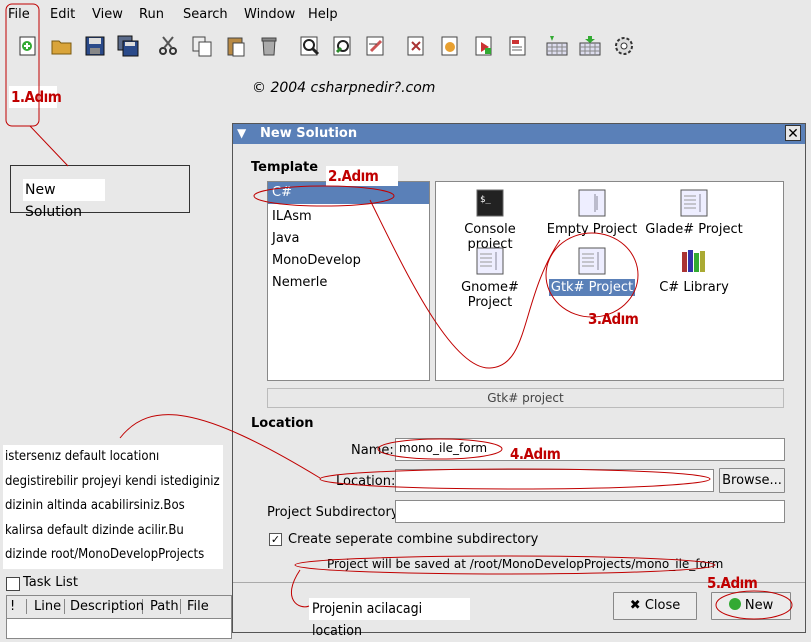  Describe the element at coordinates (324, 196) in the screenshot. I see `annotation-csharp-ellipse` at that location.